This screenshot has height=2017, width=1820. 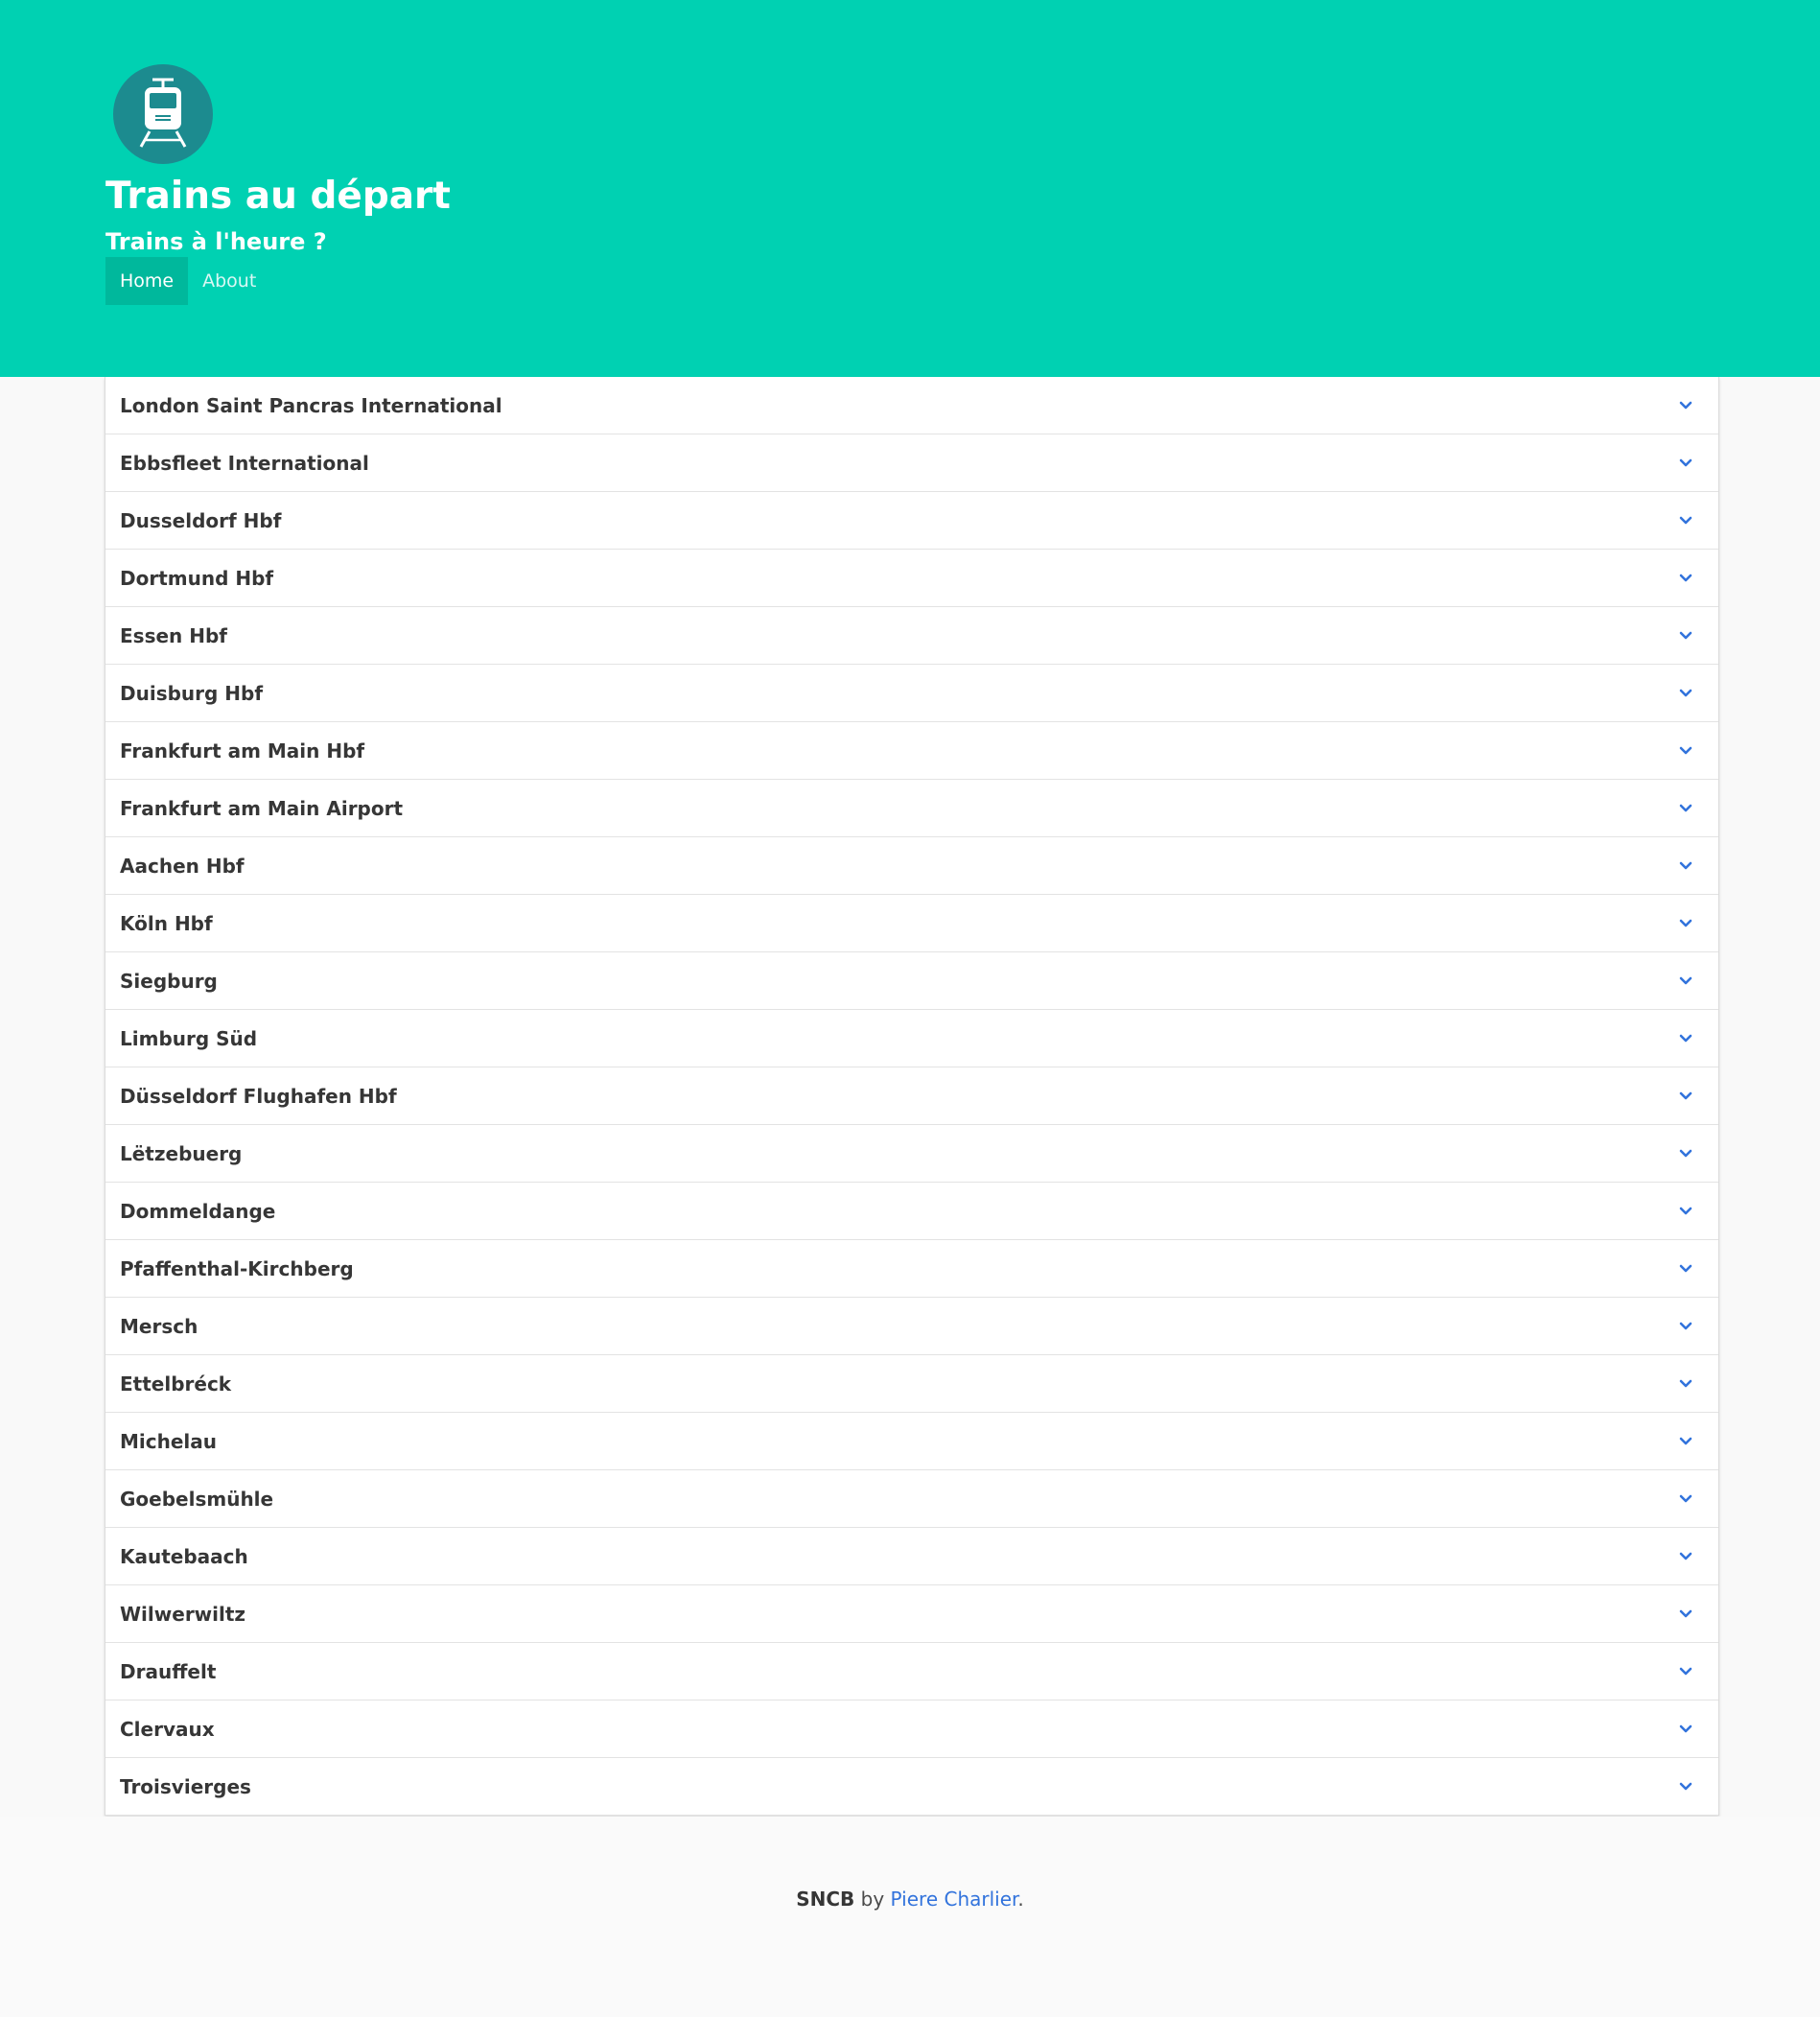 I want to click on station-row: Dommeldange, so click(x=911, y=1211).